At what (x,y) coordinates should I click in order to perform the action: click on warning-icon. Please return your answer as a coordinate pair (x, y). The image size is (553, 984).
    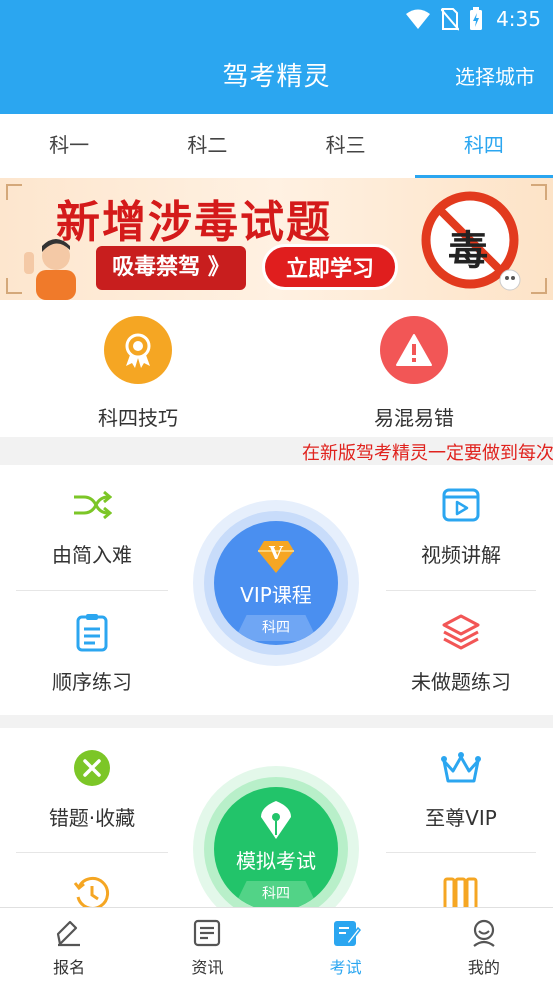
    Looking at the image, I should click on (414, 350).